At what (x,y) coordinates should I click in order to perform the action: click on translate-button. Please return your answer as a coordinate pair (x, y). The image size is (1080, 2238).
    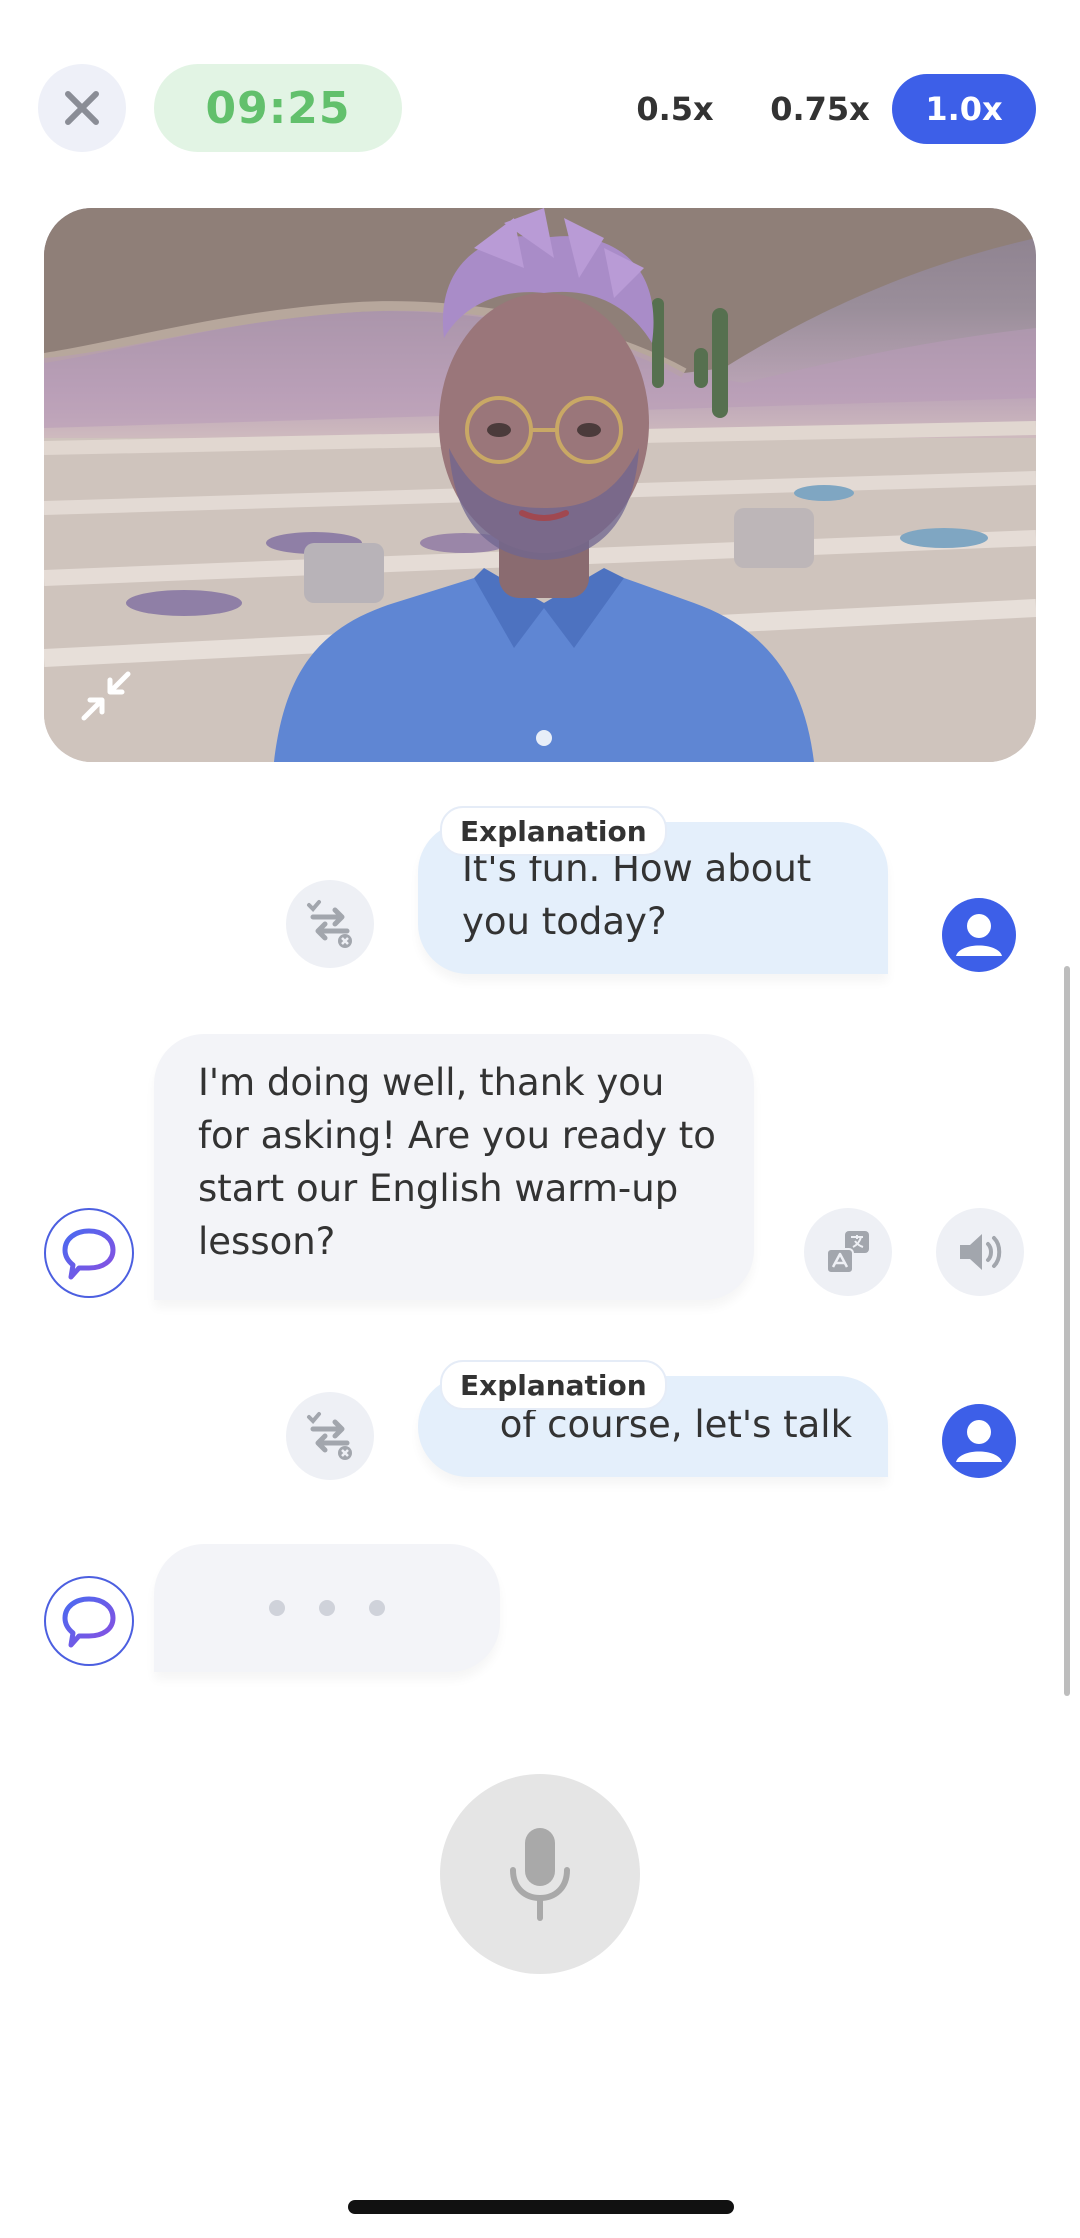
    Looking at the image, I should click on (848, 1252).